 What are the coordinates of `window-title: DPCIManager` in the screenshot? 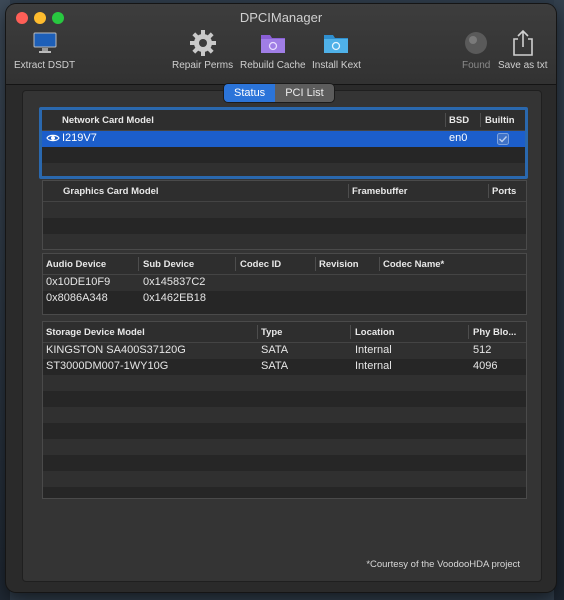 It's located at (281, 17).